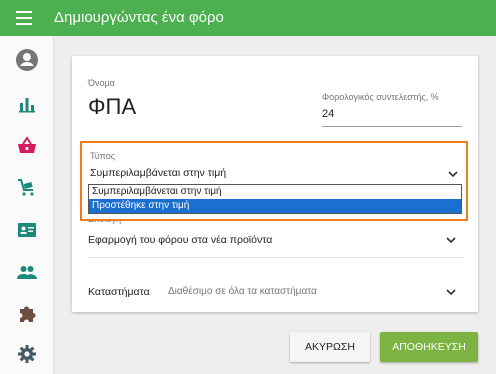 This screenshot has height=374, width=496. I want to click on type-label: Τύπος, so click(103, 156).